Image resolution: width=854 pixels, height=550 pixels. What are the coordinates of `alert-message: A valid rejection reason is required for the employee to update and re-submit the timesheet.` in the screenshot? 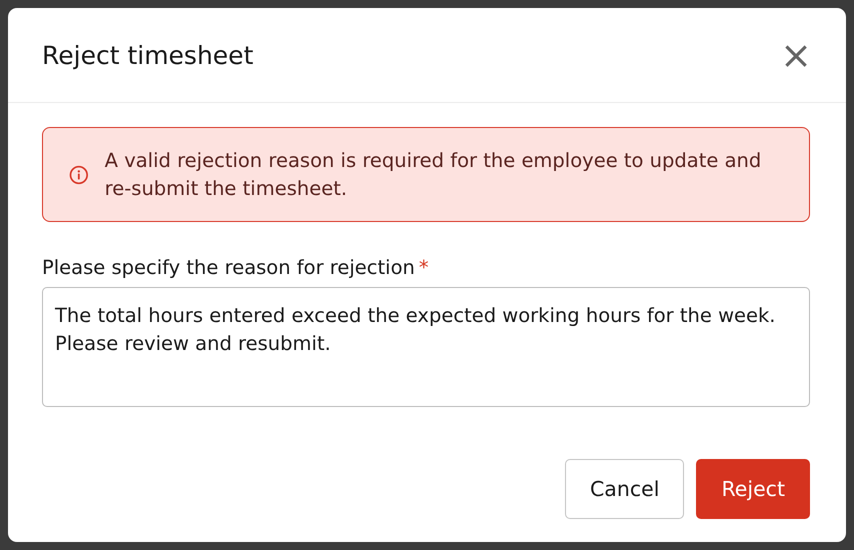 It's located at (433, 175).